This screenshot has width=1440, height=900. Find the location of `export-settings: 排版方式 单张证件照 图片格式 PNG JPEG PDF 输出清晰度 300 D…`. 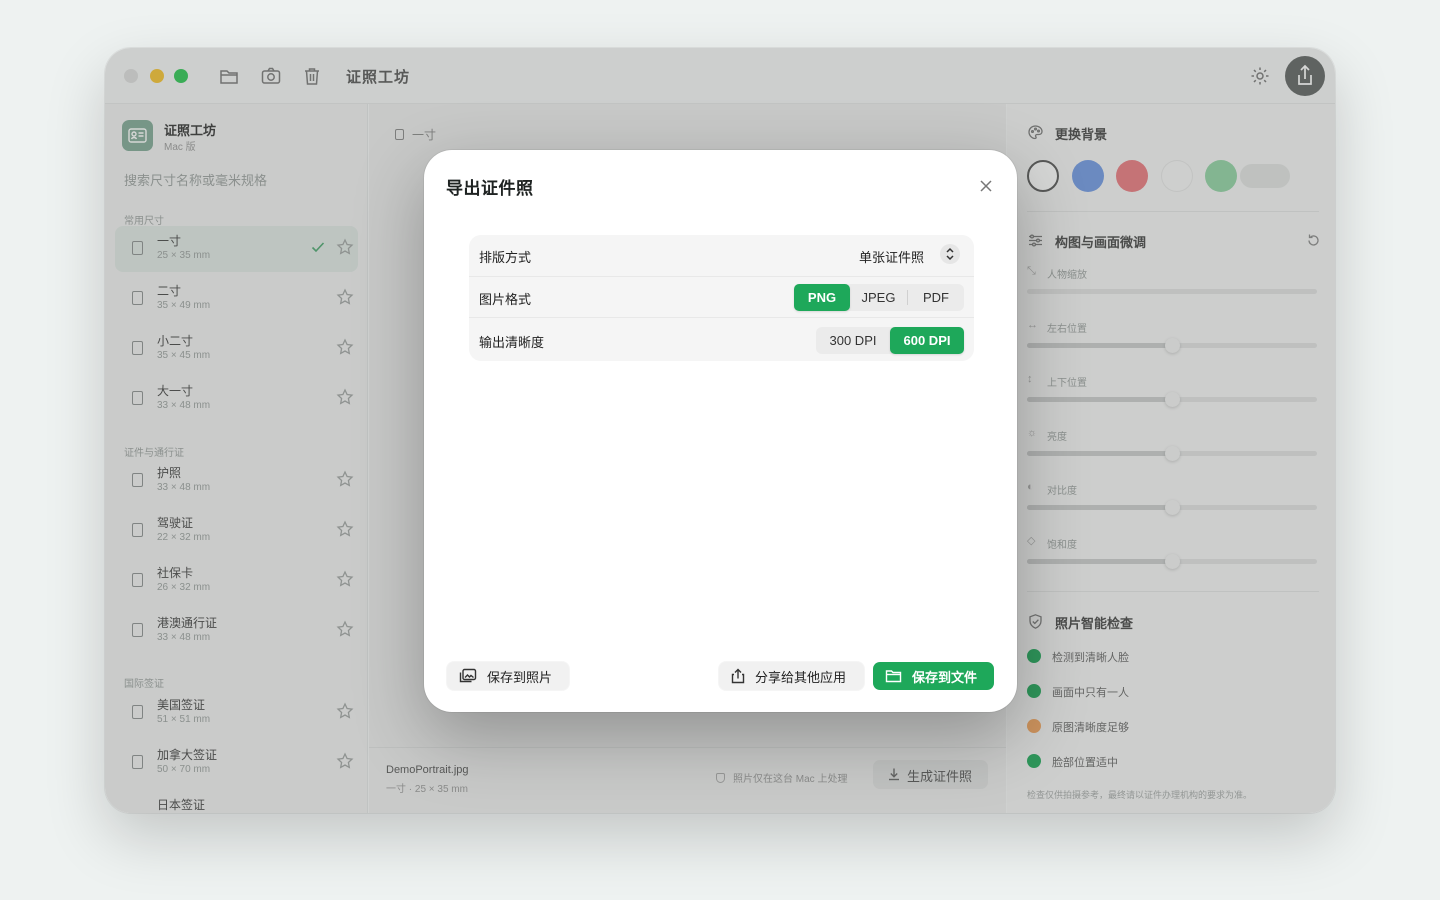

export-settings: 排版方式 单张证件照 图片格式 PNG JPEG PDF 输出清晰度 300 D… is located at coordinates (721, 298).